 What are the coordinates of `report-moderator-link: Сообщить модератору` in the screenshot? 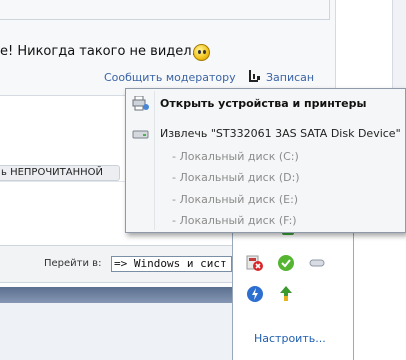 It's located at (170, 77).